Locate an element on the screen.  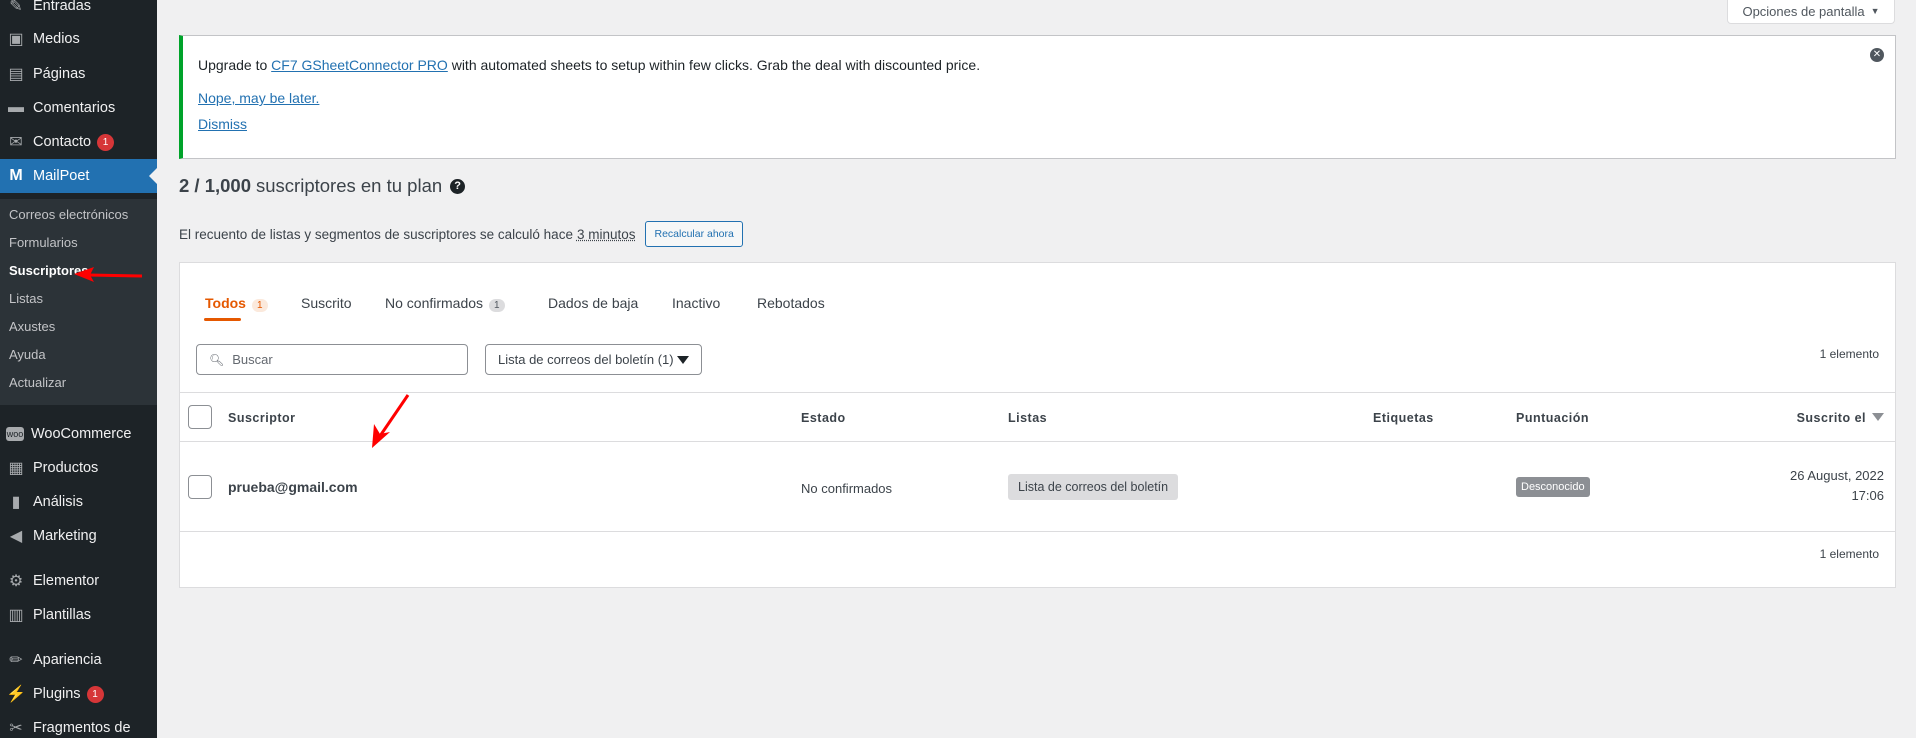
menu-elementor: ⚙ Elementor is located at coordinates (78, 581).